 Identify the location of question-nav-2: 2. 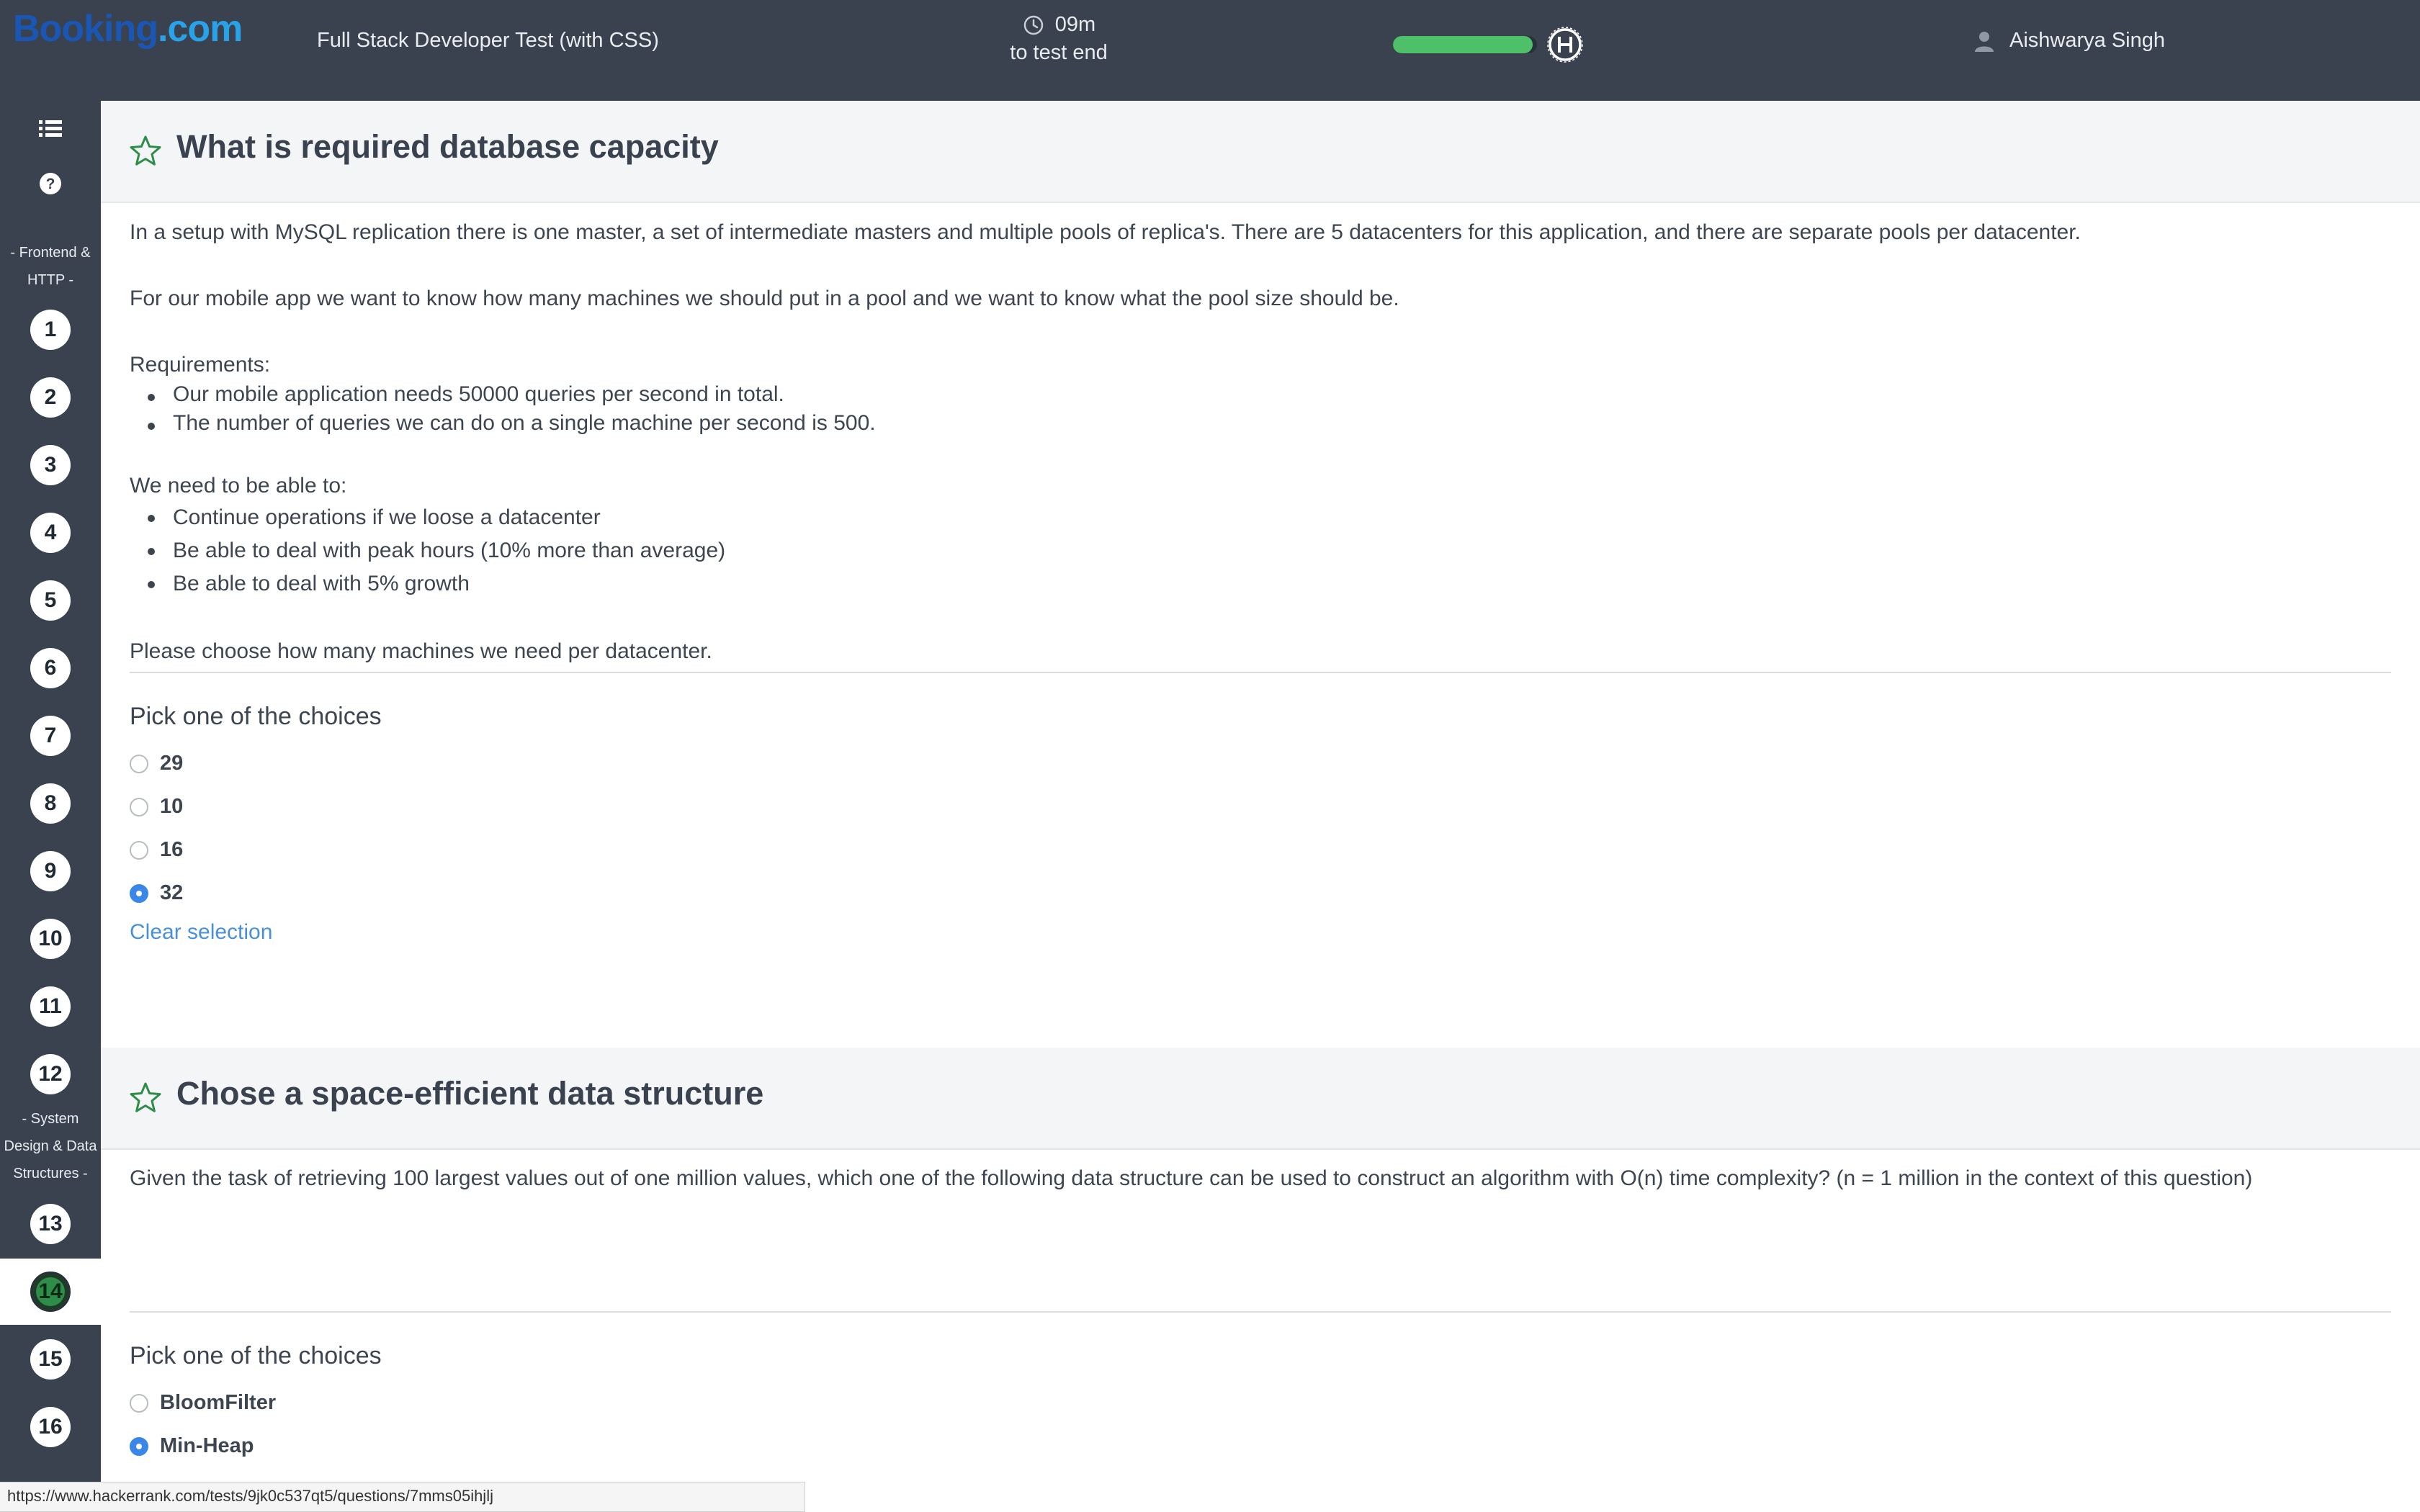
(51, 397).